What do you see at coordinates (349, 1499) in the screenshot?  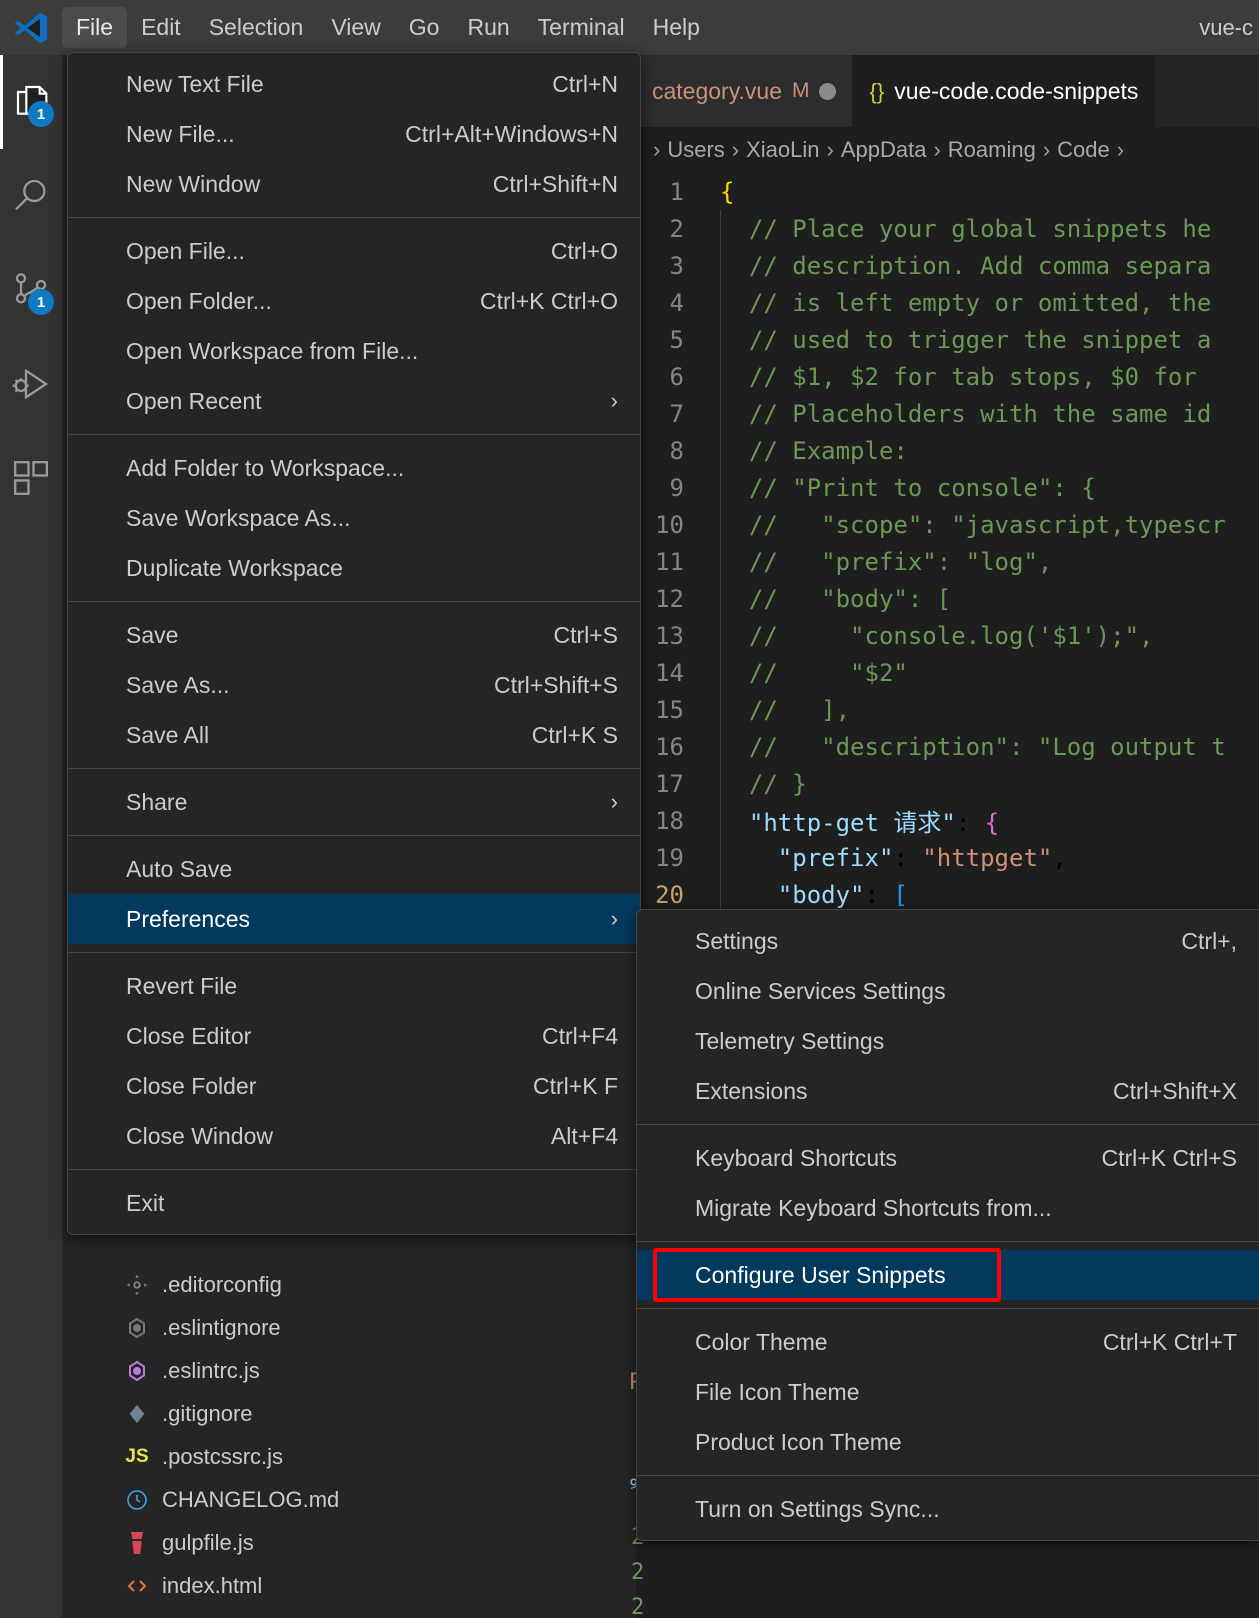 I see `file-tree-item: CHANGELOG.md` at bounding box center [349, 1499].